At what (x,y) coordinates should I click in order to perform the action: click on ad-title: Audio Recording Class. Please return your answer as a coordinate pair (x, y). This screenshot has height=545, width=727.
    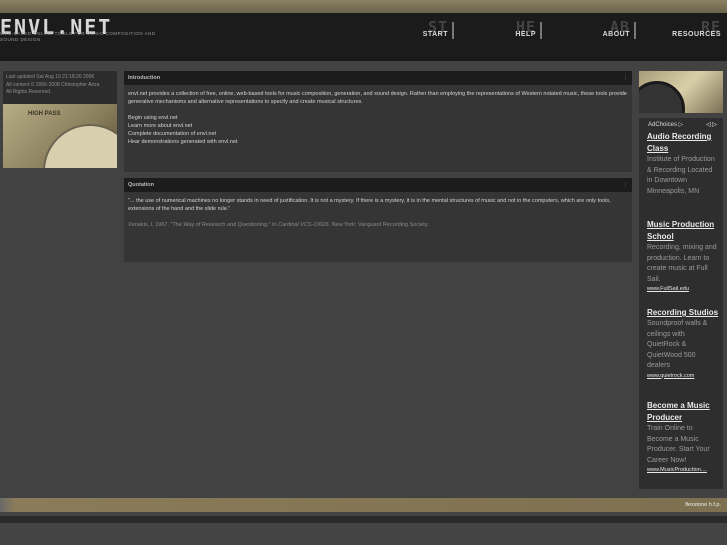
    Looking at the image, I should click on (683, 143).